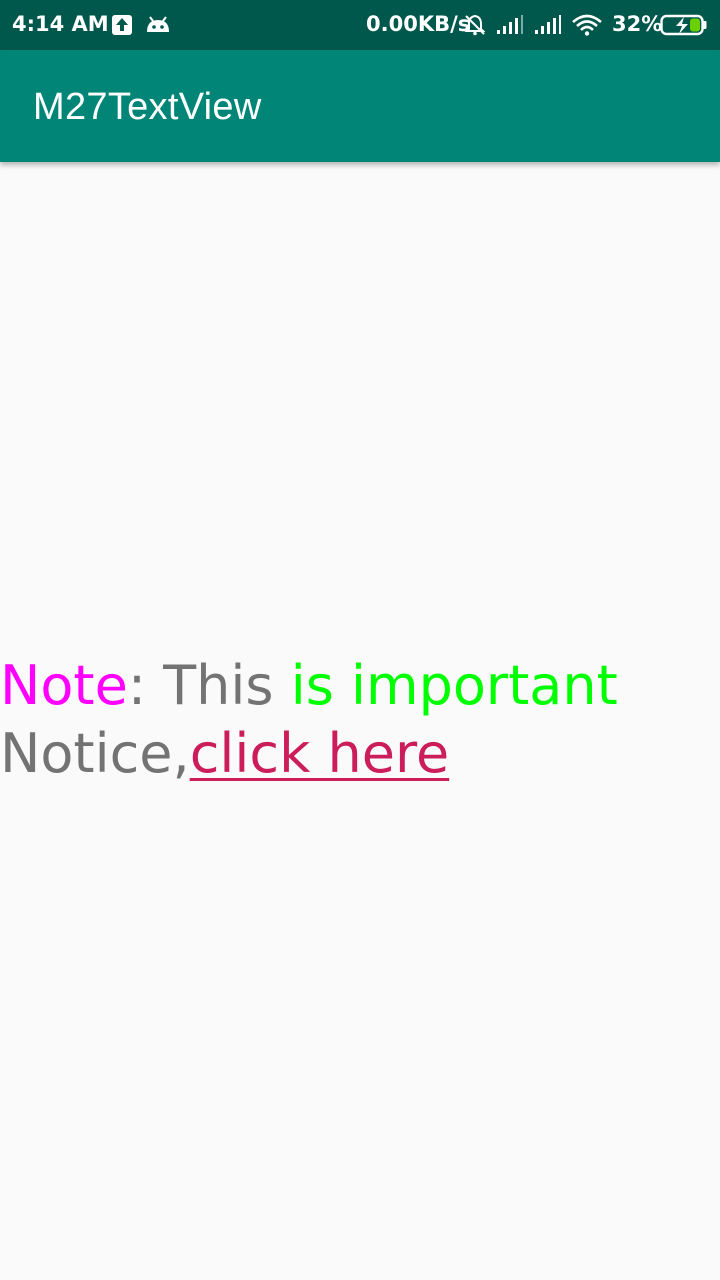 The height and width of the screenshot is (1280, 720). I want to click on app-bar: M27TextView, so click(360, 106).